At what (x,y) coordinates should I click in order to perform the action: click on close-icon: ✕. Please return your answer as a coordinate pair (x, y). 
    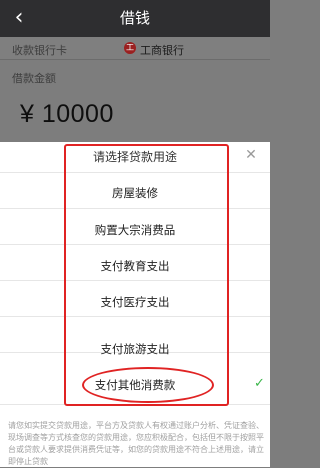
    Looking at the image, I should click on (251, 155).